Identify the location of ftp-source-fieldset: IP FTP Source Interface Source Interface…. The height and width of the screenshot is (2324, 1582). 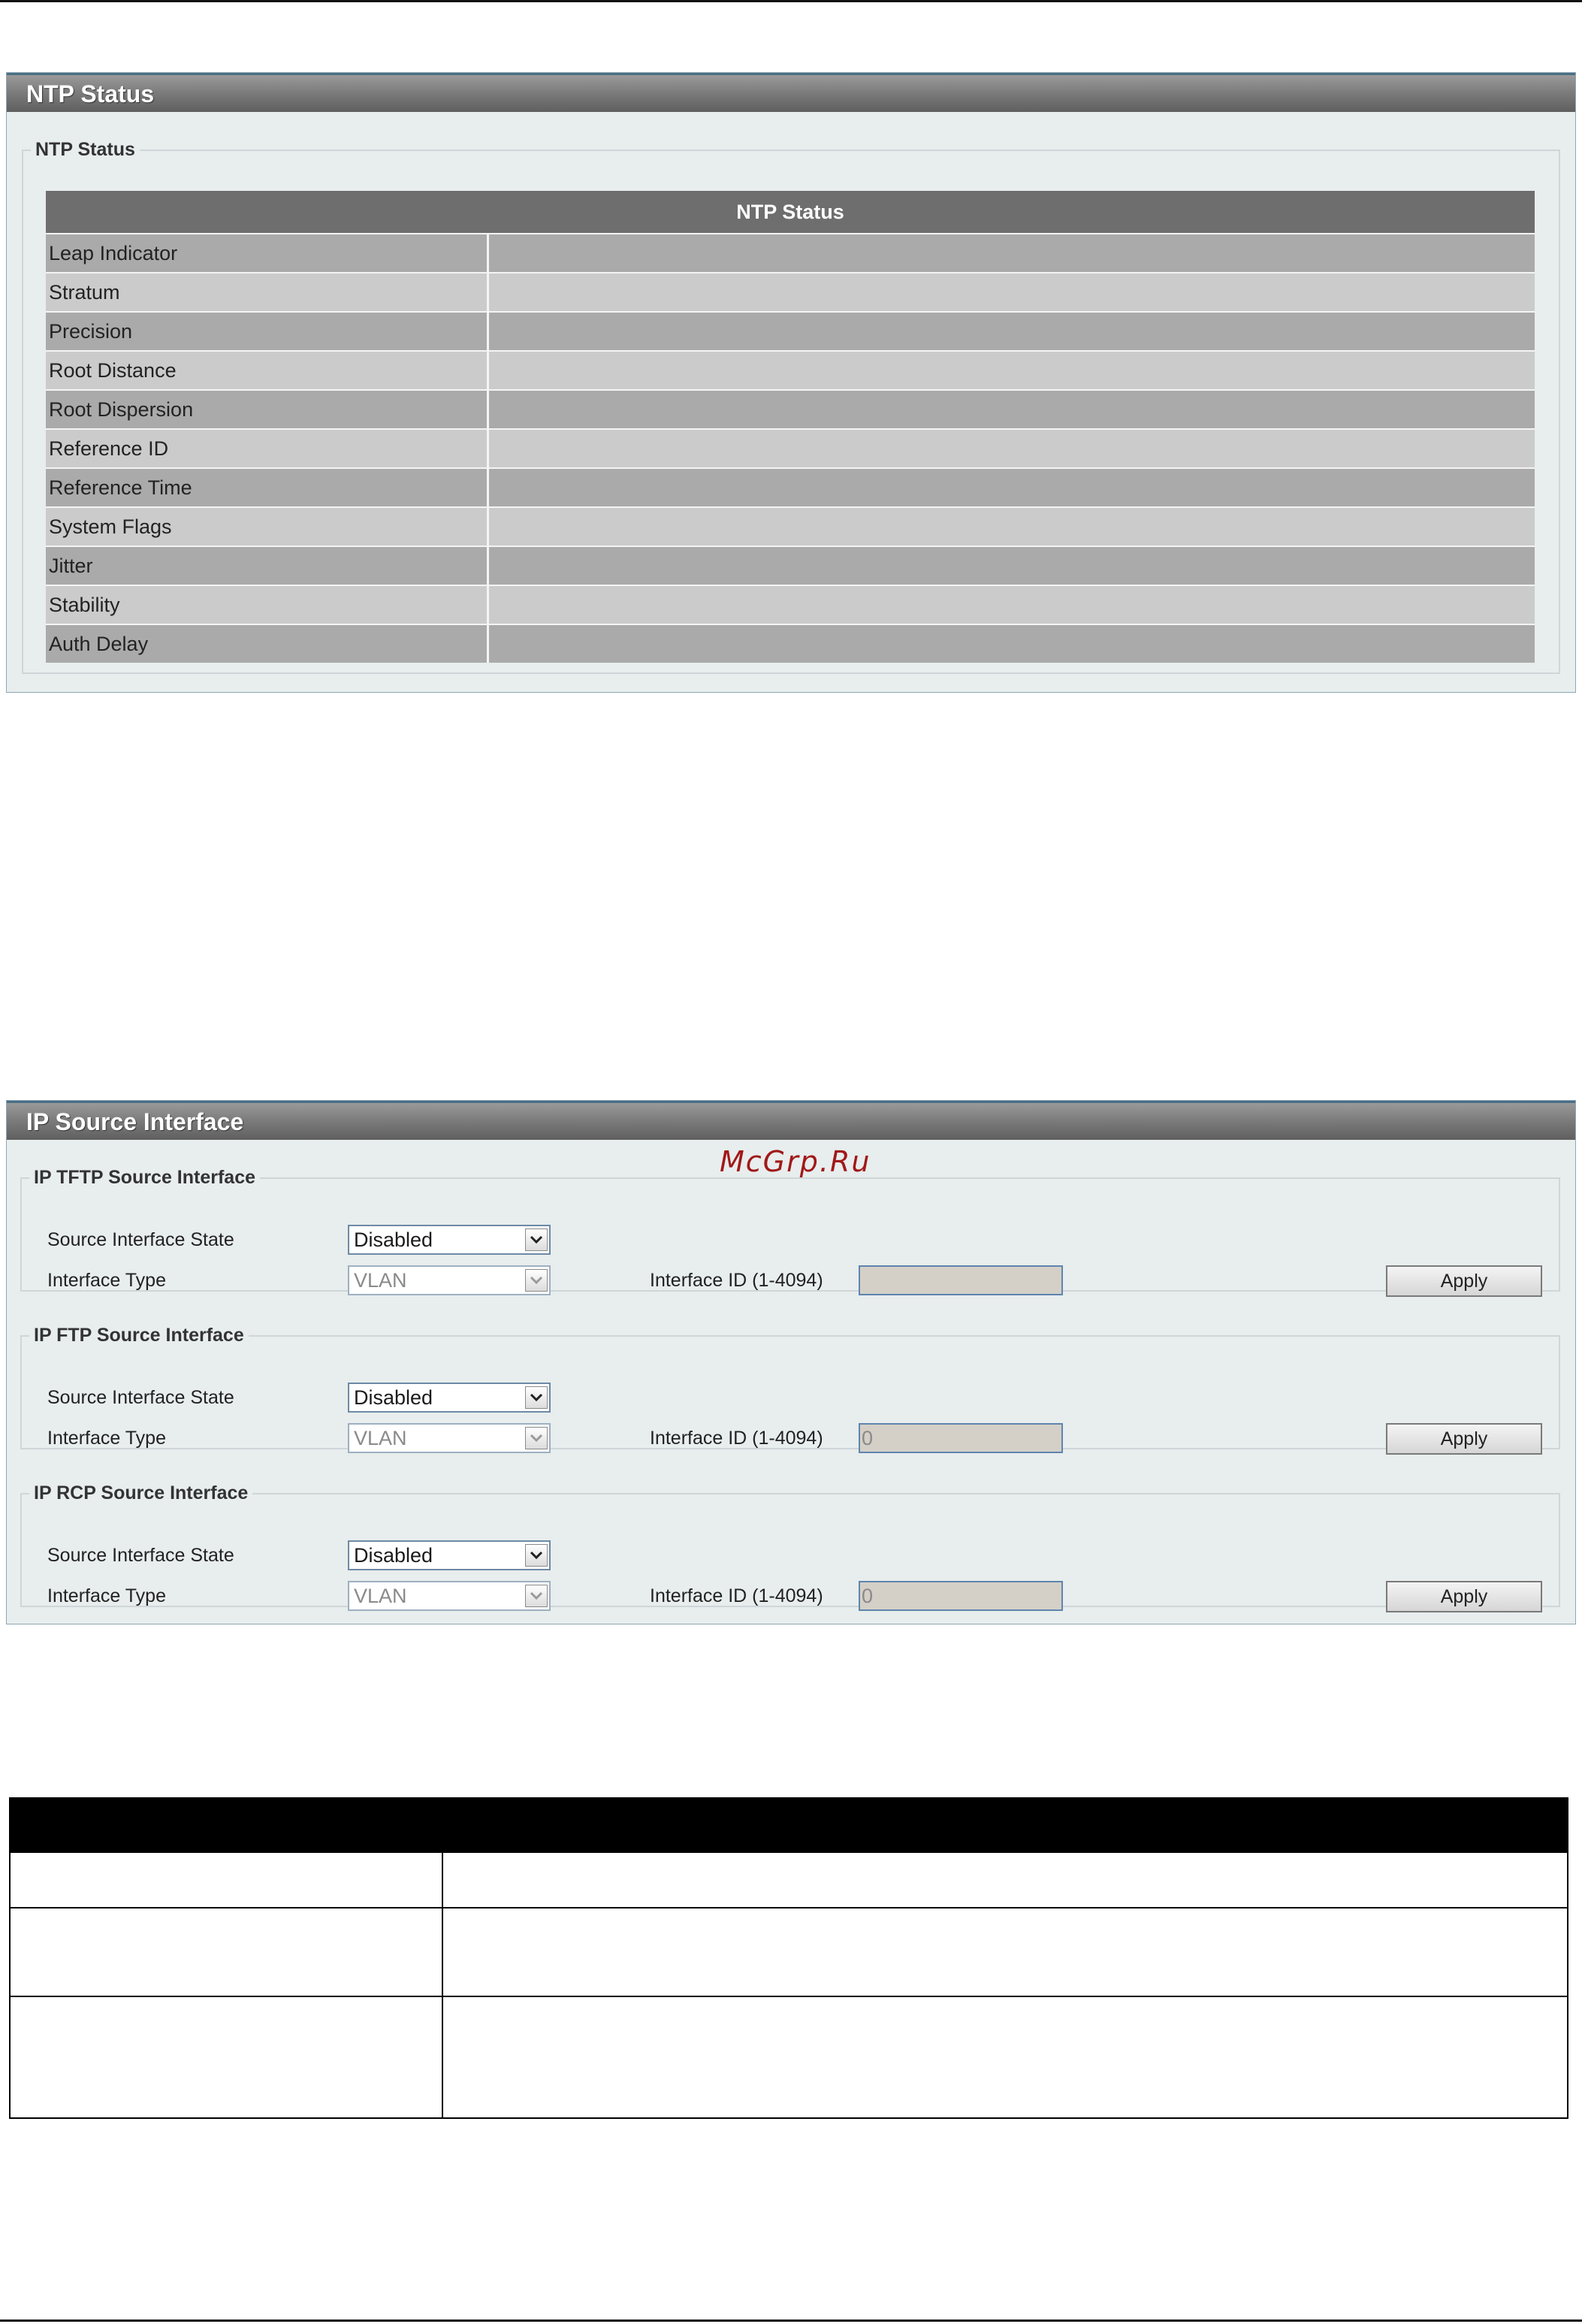
(790, 1390).